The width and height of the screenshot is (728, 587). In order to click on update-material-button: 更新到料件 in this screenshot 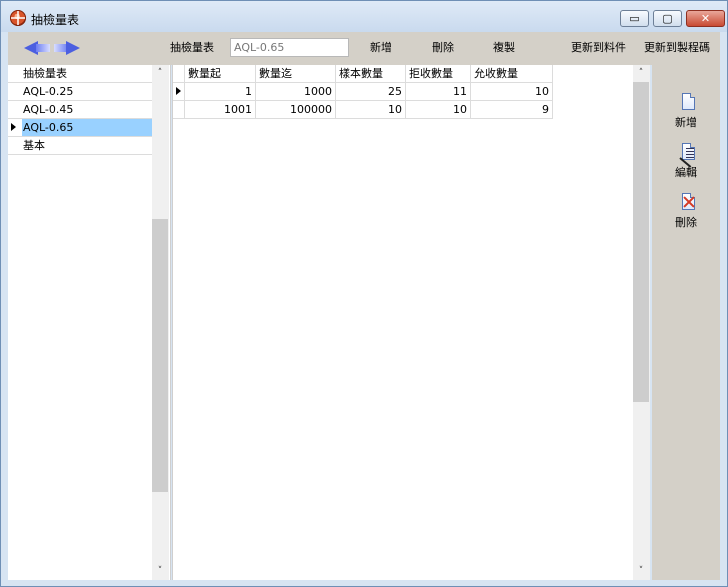, I will do `click(598, 48)`.